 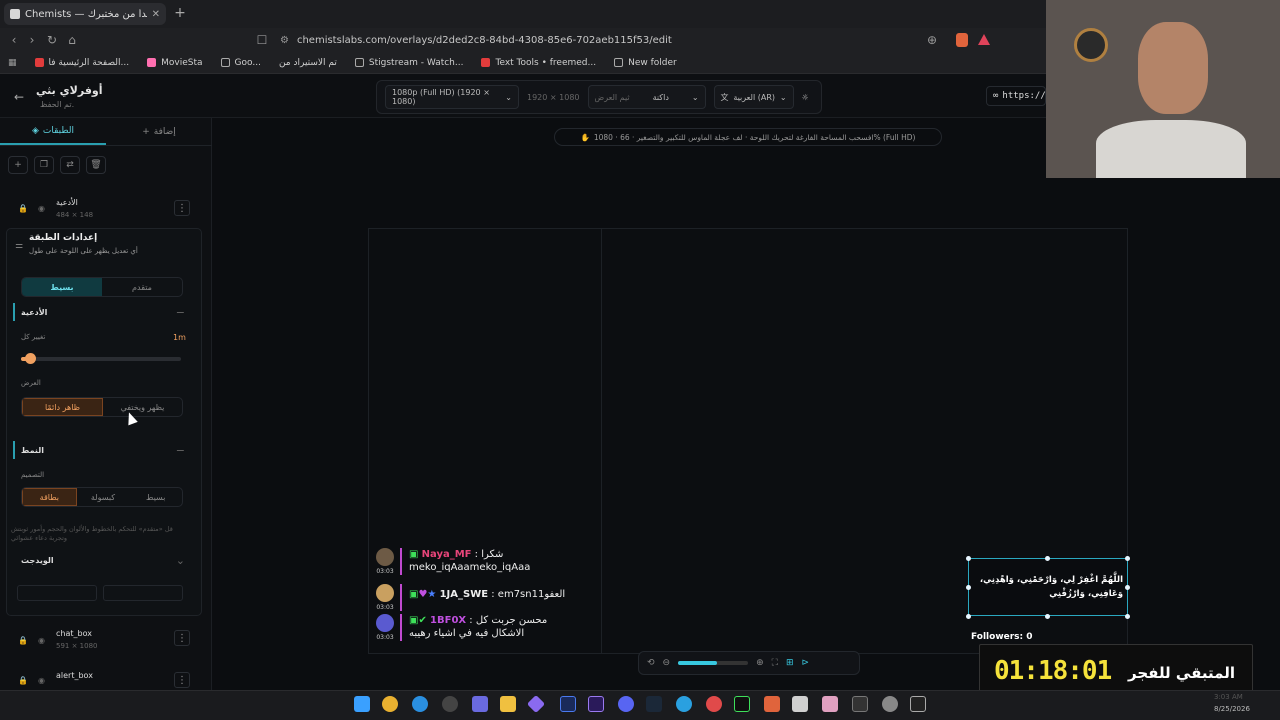 I want to click on bookmark-icon: ☐, so click(x=262, y=40).